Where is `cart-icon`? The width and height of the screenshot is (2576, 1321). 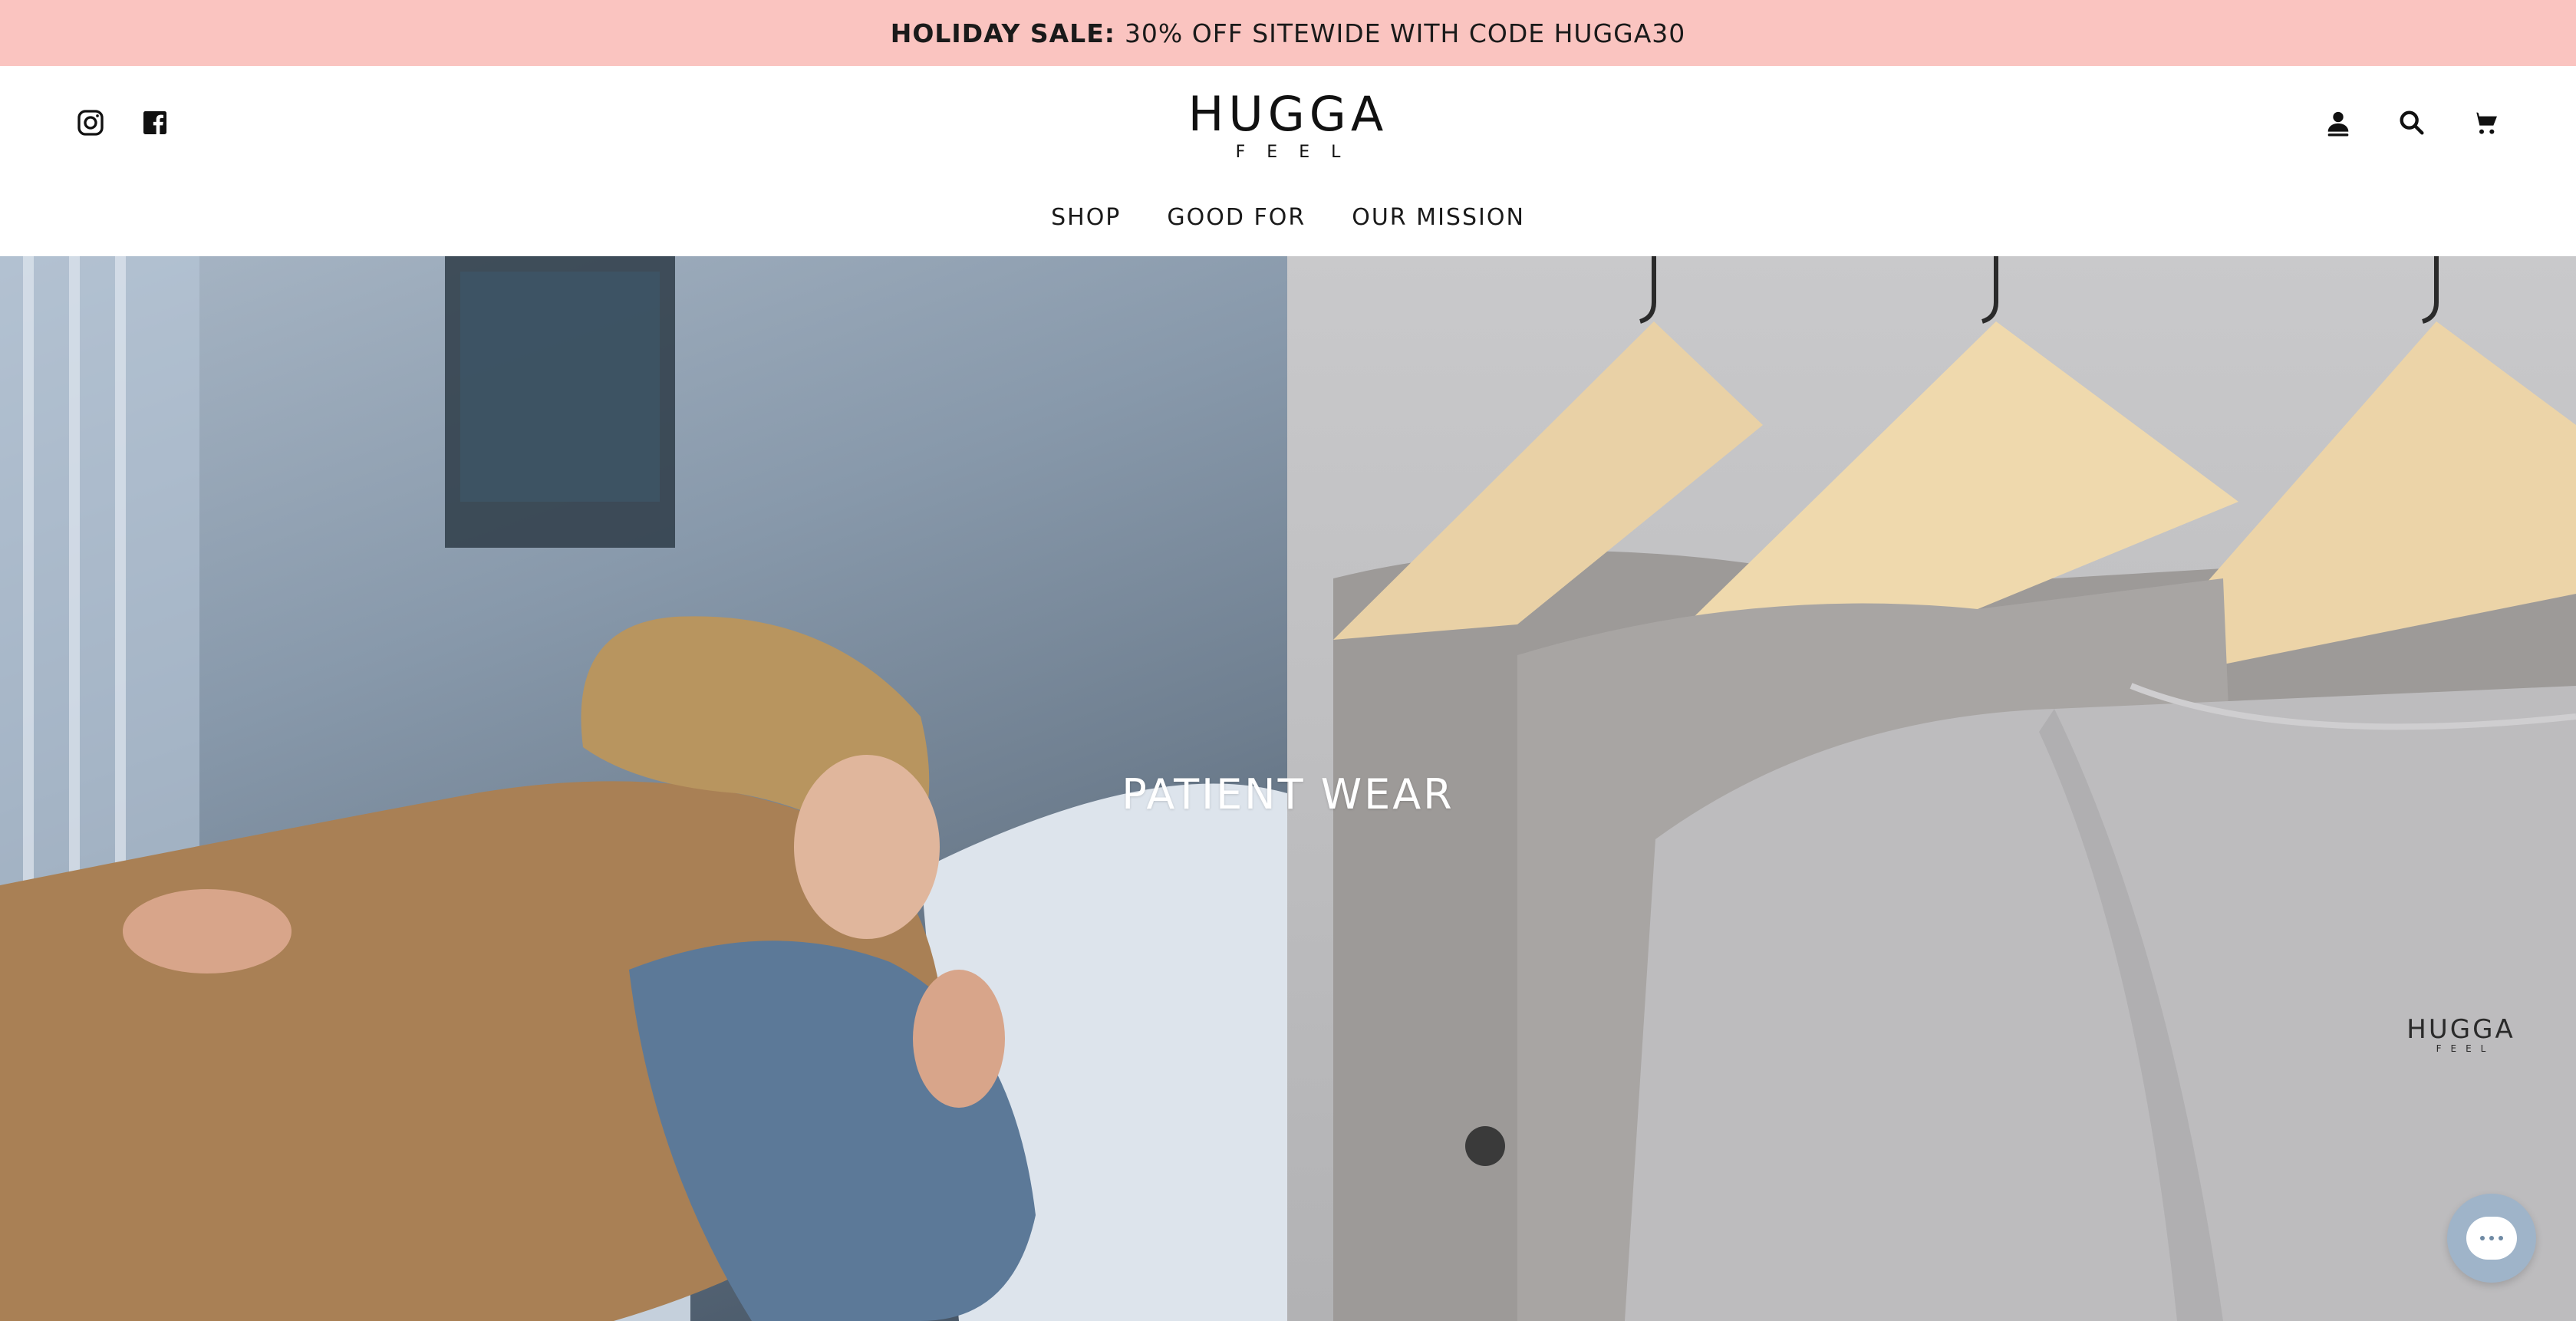
cart-icon is located at coordinates (2485, 123).